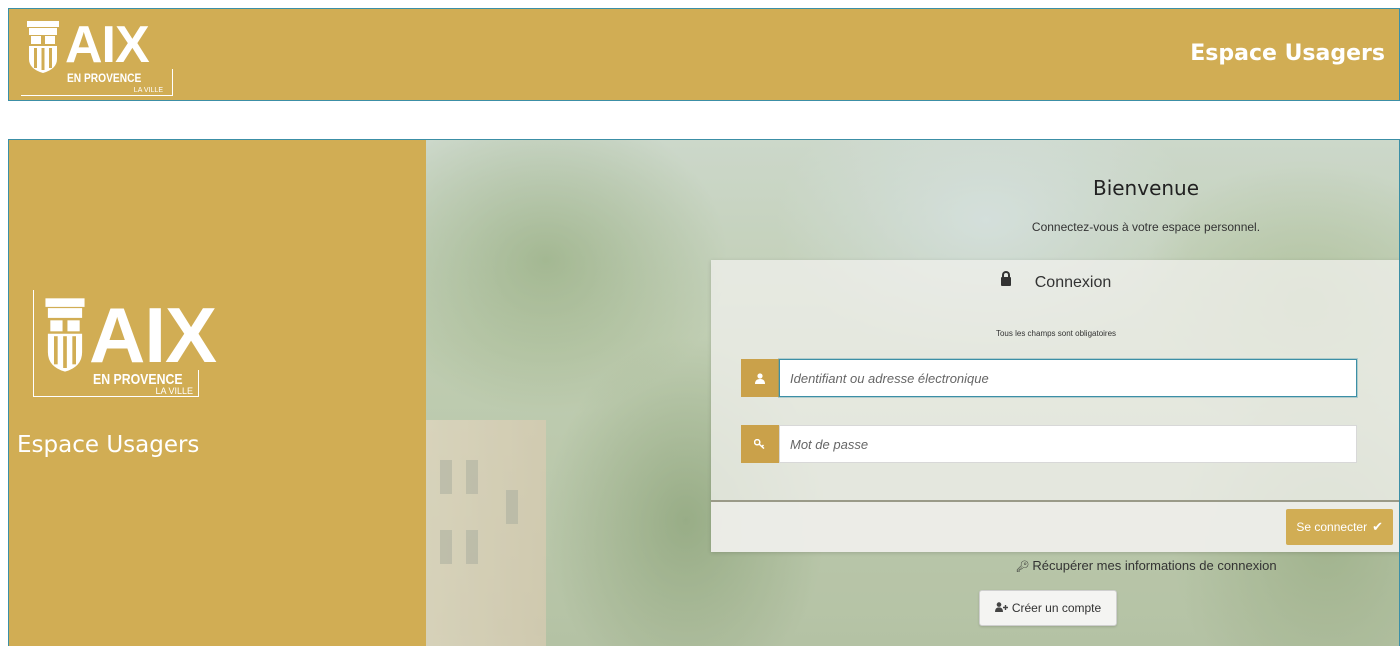 This screenshot has width=1400, height=646. I want to click on login-heading-label: Connexion, so click(1073, 282).